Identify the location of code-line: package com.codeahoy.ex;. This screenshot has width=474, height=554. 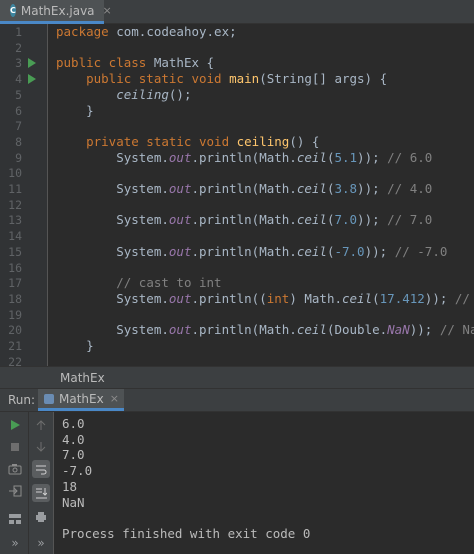
(146, 32).